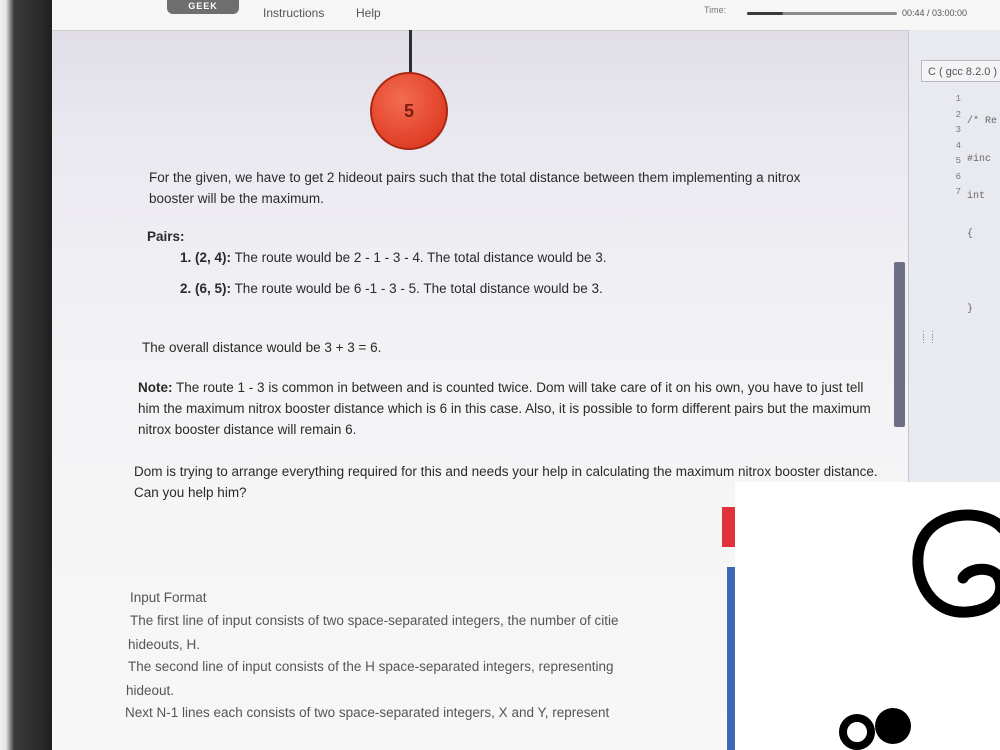 The width and height of the screenshot is (1000, 750). I want to click on time-progress-fill, so click(765, 13).